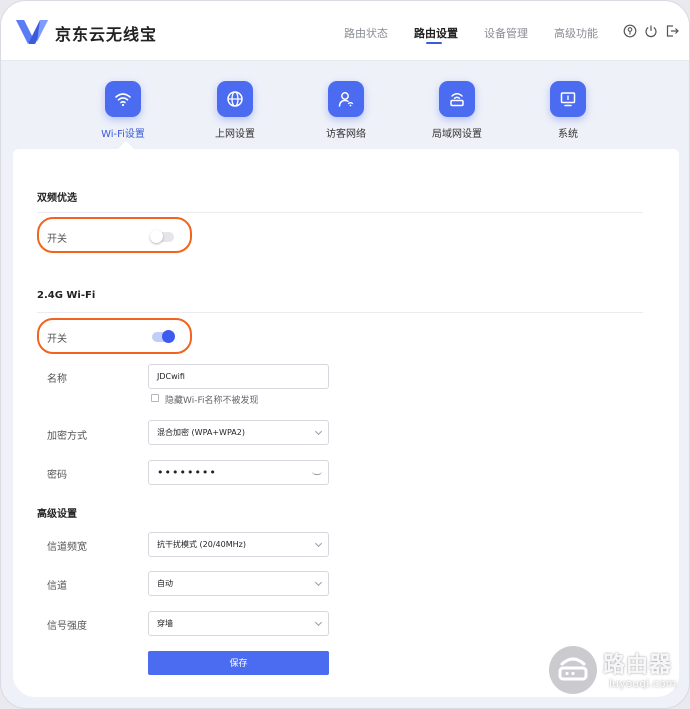  Describe the element at coordinates (235, 134) in the screenshot. I see `category-label: 上网设置` at that location.